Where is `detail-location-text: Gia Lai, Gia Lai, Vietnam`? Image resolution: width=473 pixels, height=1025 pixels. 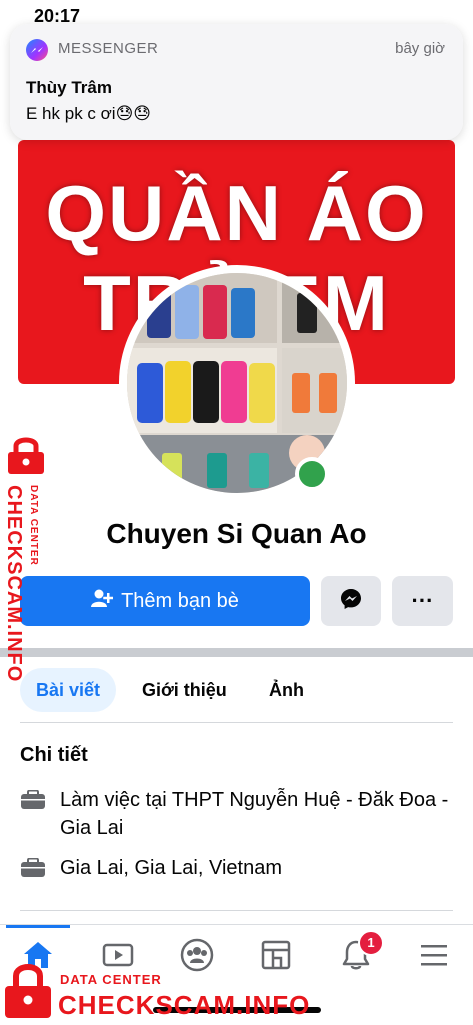
detail-location-text: Gia Lai, Gia Lai, Vietnam is located at coordinates (171, 868).